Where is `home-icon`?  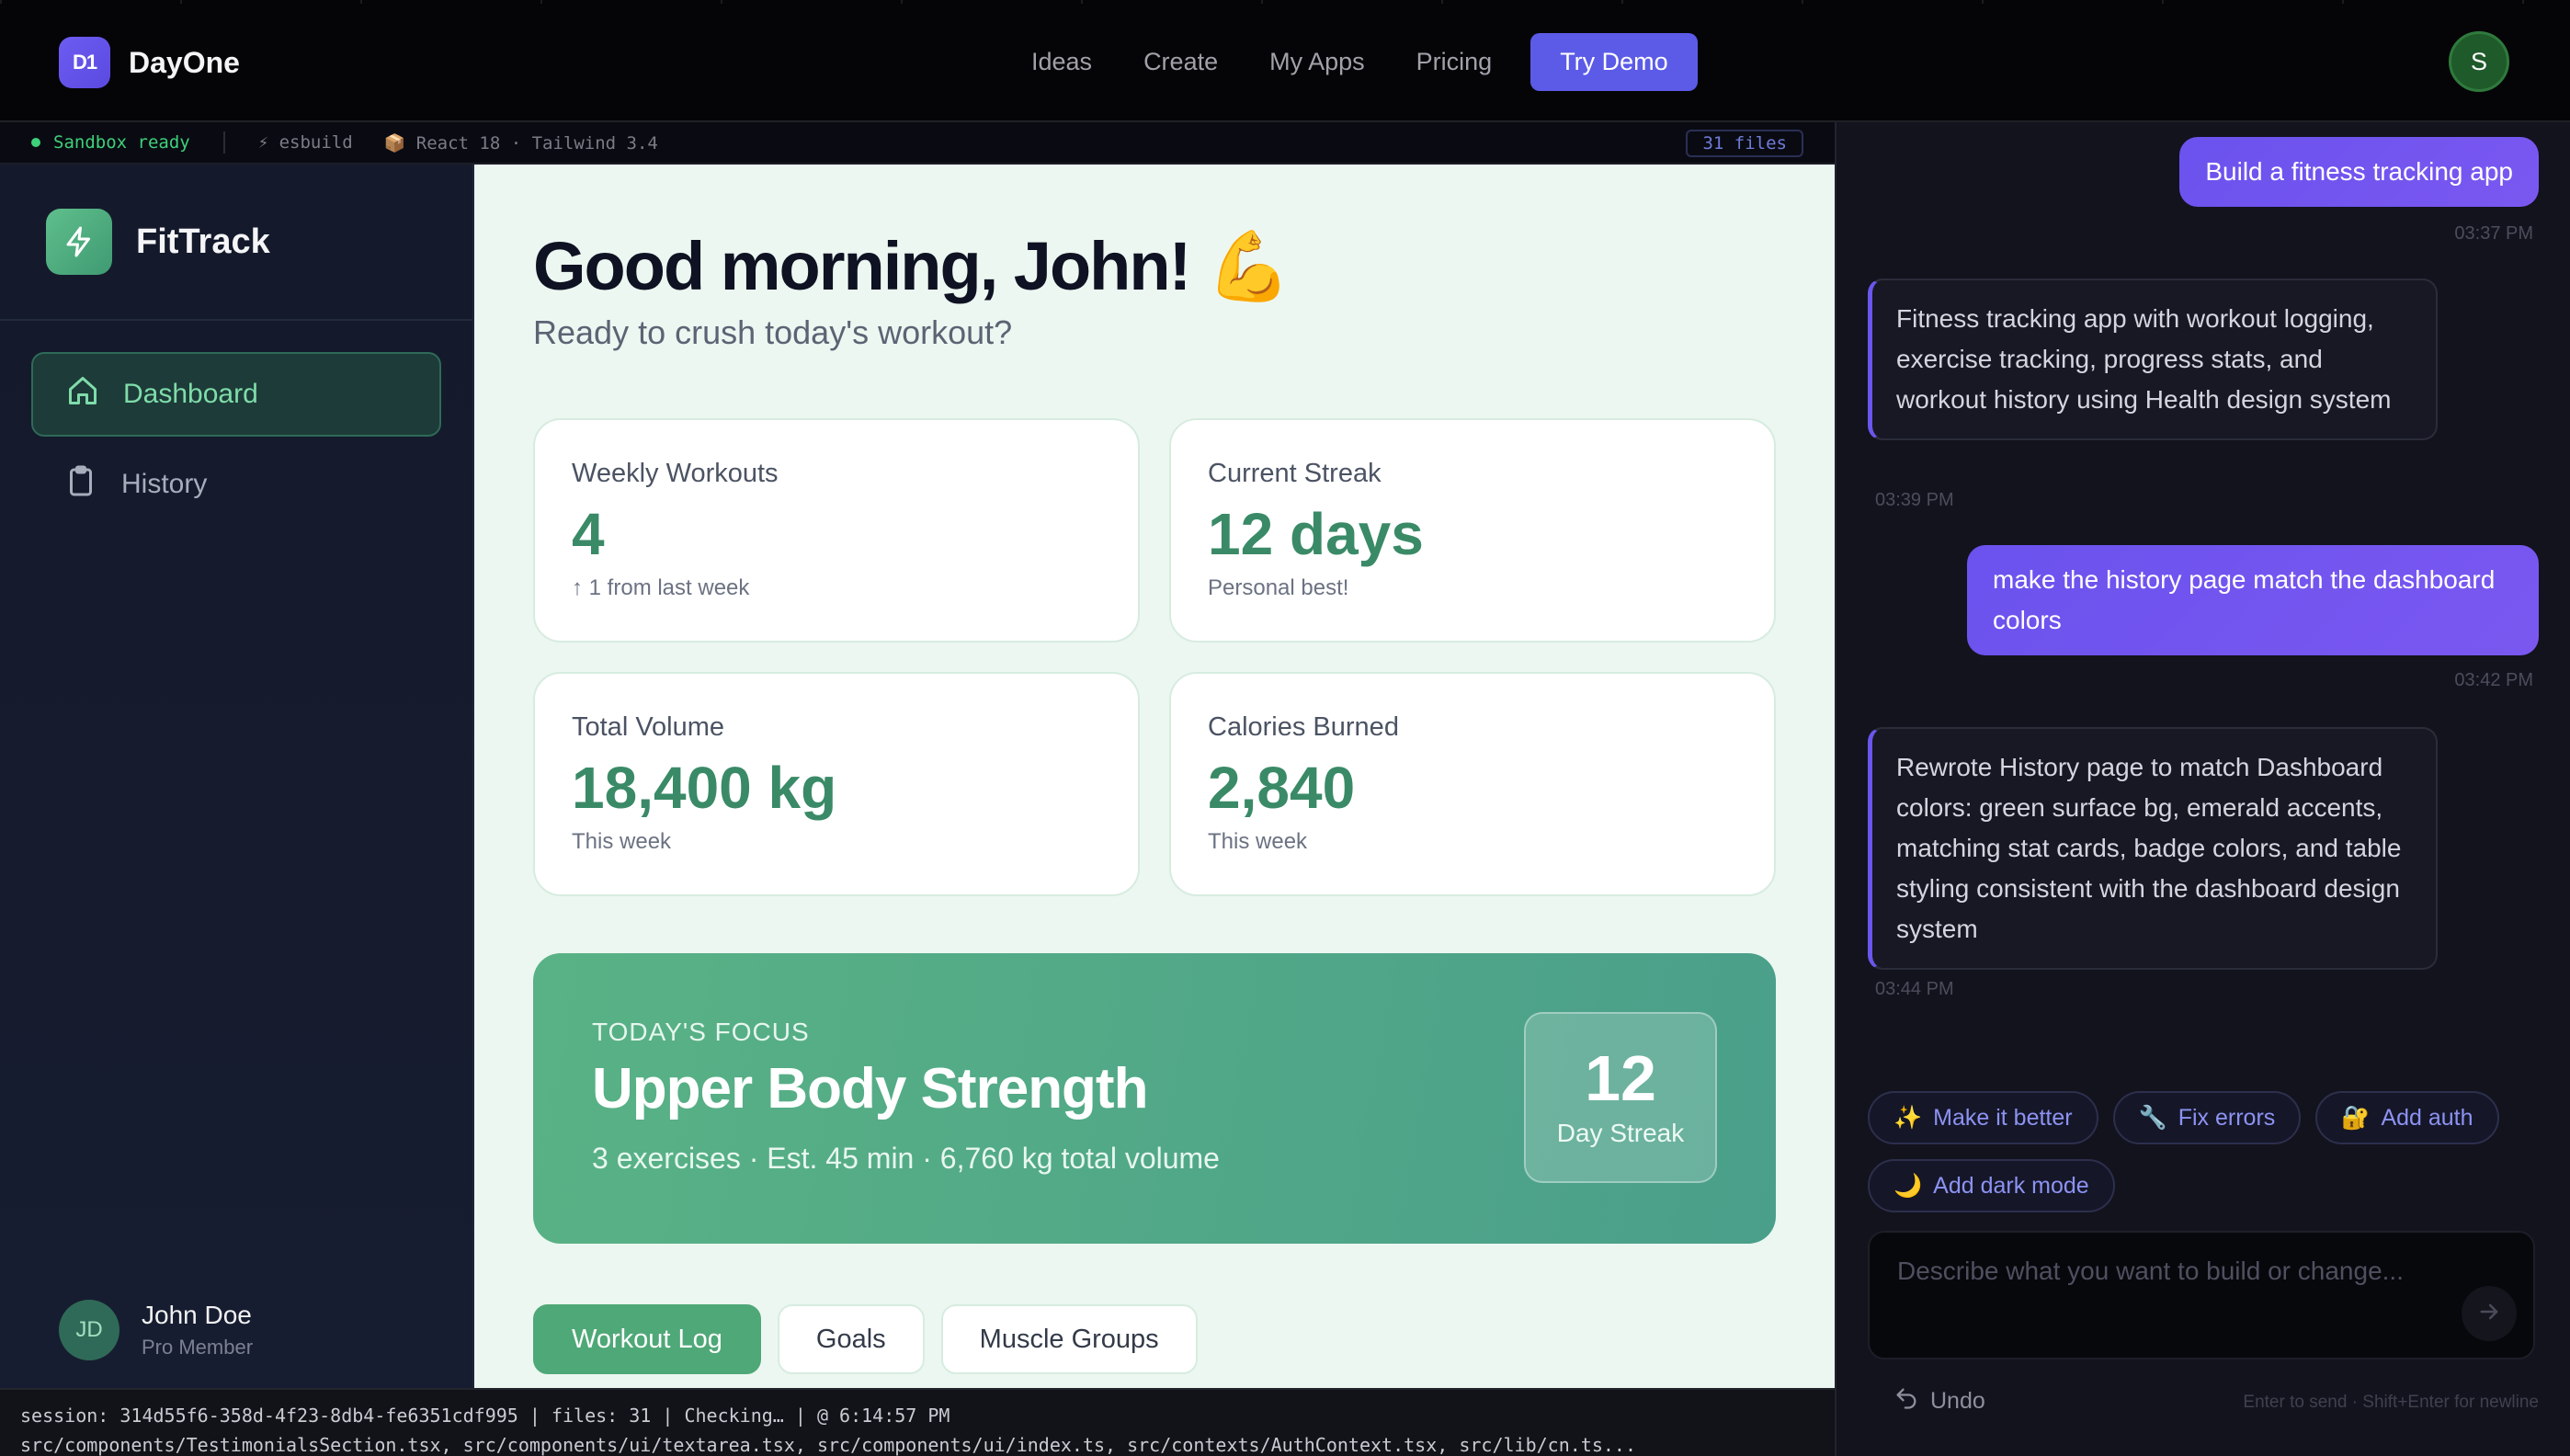 home-icon is located at coordinates (82, 394).